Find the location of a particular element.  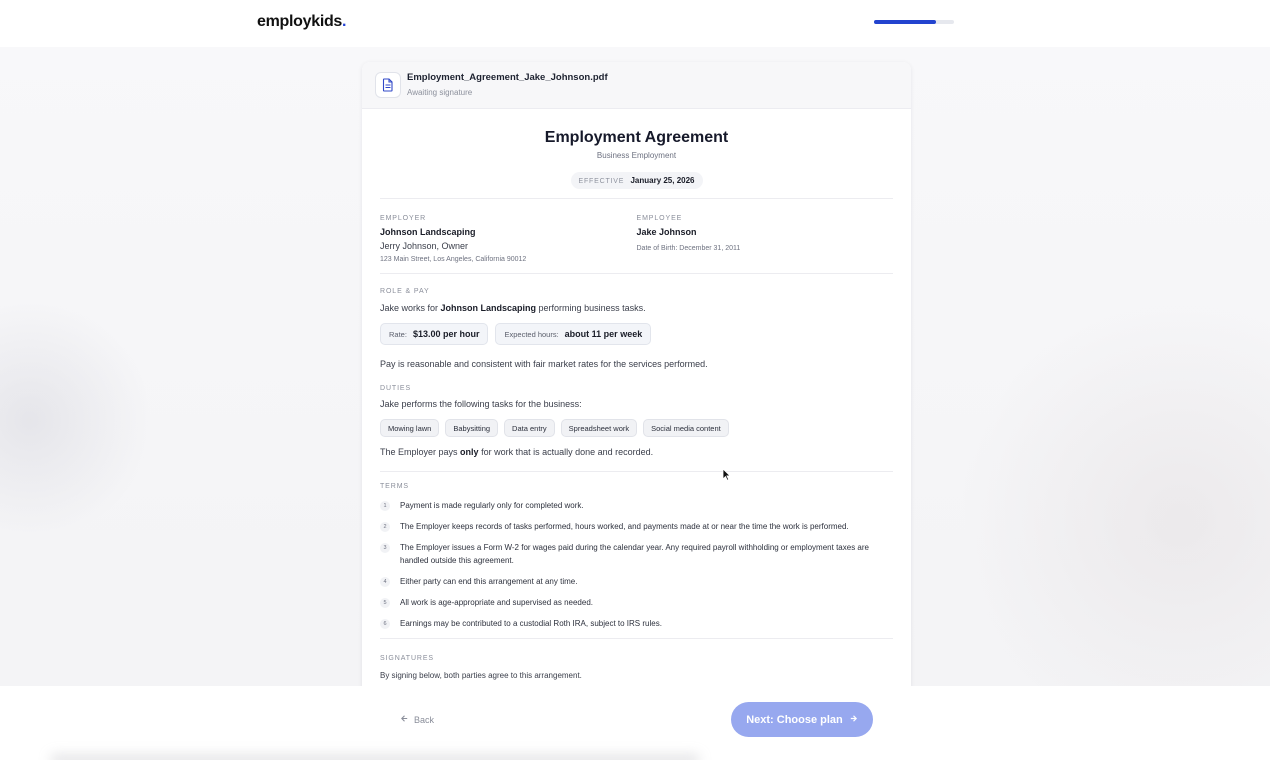

duties-note-emphasis: only is located at coordinates (469, 452).